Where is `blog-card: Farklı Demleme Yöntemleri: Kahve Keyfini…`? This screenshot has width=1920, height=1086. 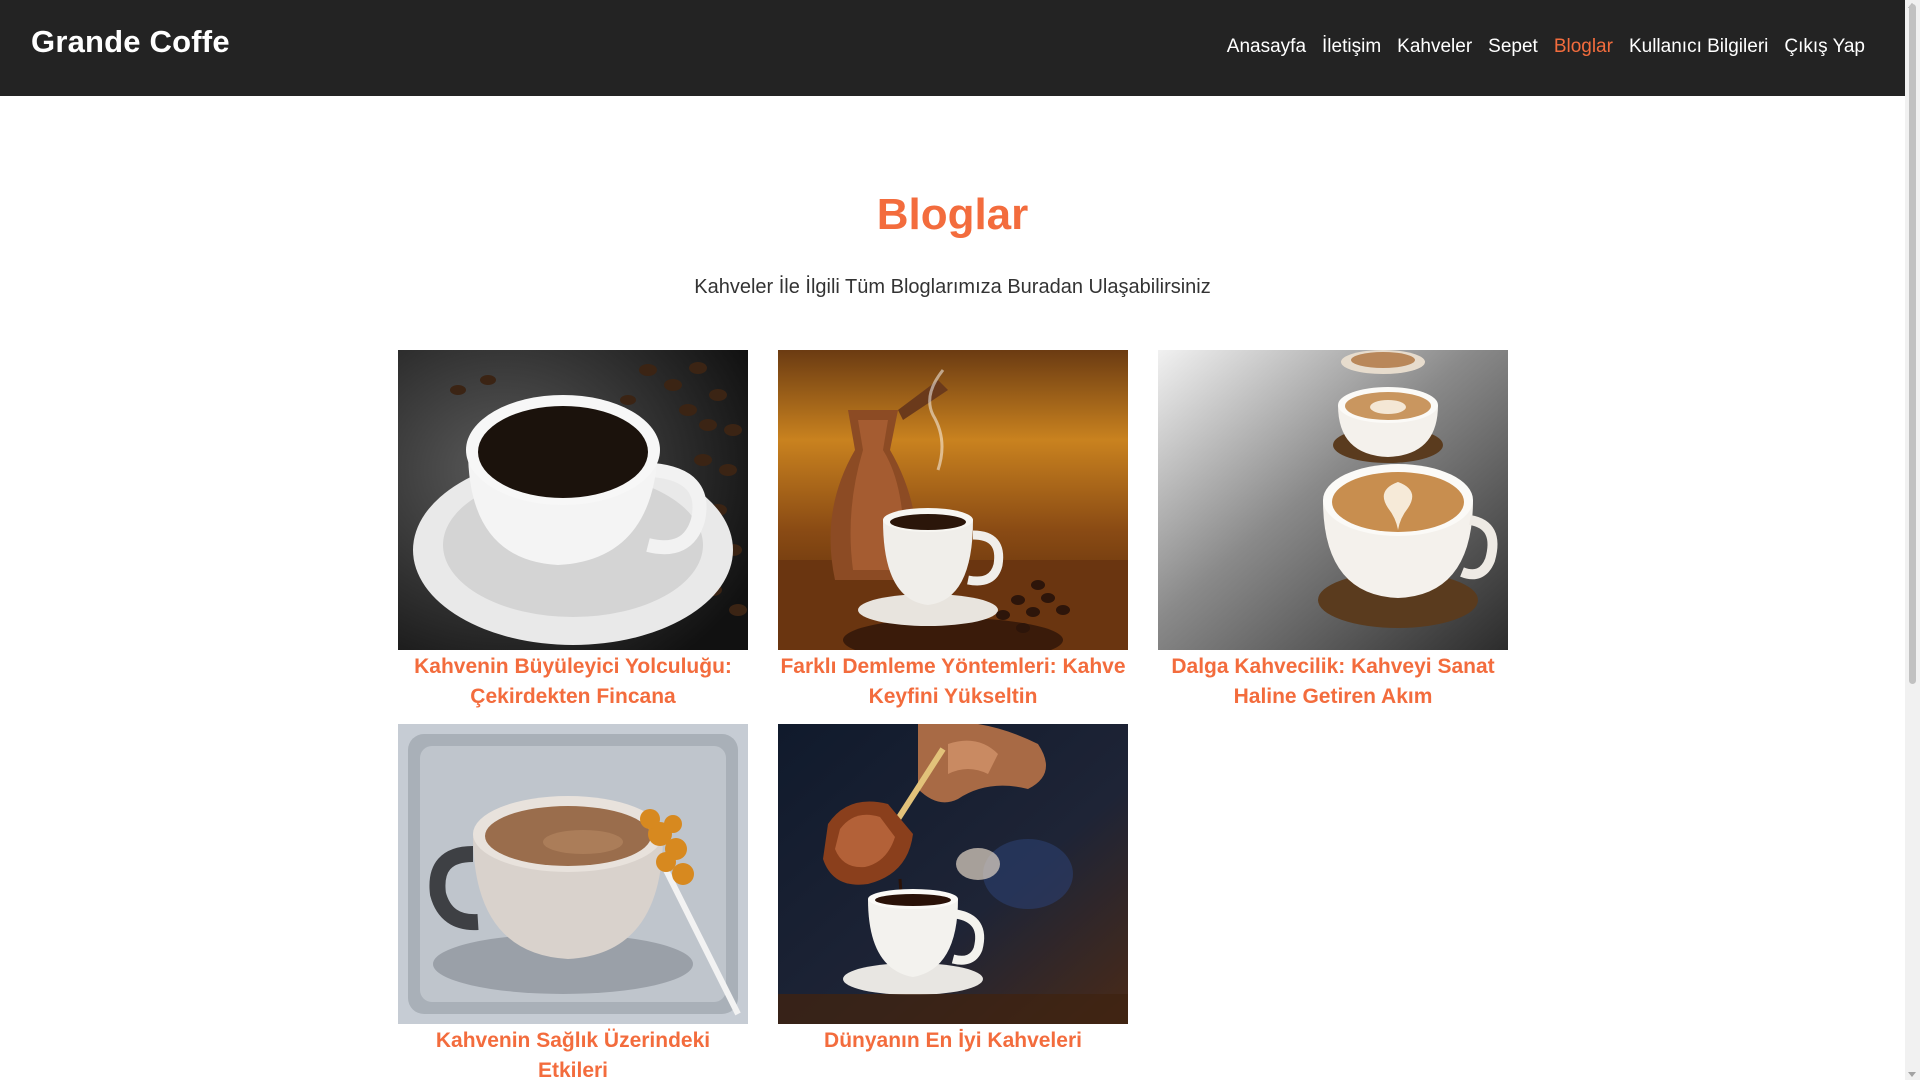 blog-card: Farklı Demleme Yöntemleri: Kahve Keyfini… is located at coordinates (953, 531).